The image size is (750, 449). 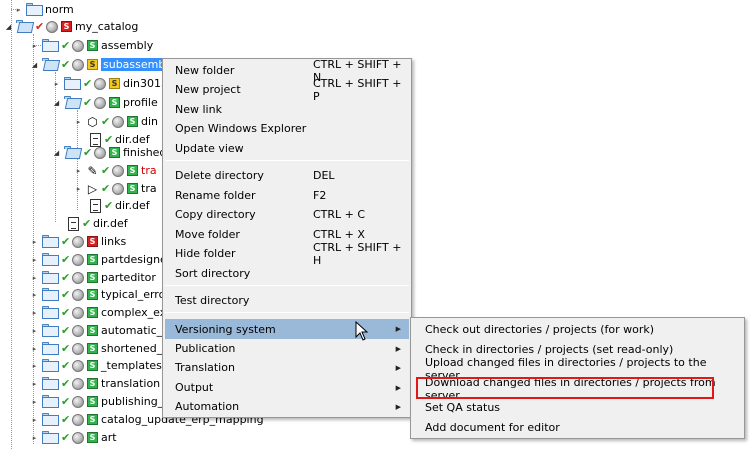 What do you see at coordinates (105, 102) in the screenshot?
I see `tree-item-profile: ◢ ✔ S profile` at bounding box center [105, 102].